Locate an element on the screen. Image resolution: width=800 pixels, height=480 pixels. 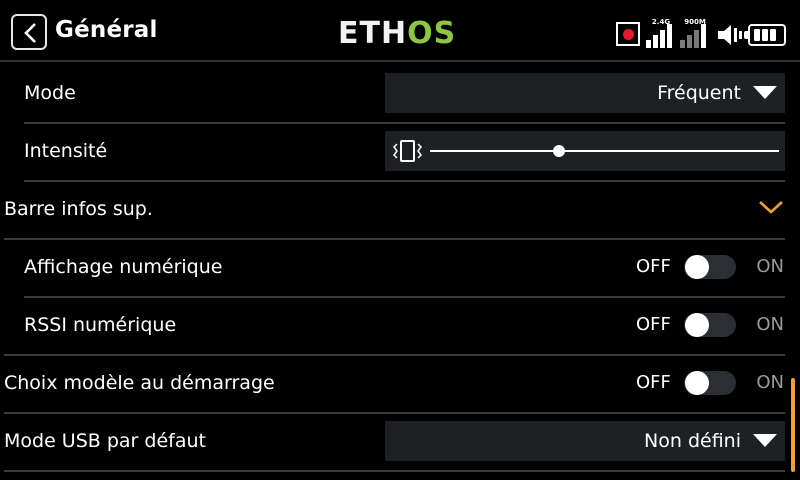
section-header-infobar: Barre infos sup. is located at coordinates (400, 209).